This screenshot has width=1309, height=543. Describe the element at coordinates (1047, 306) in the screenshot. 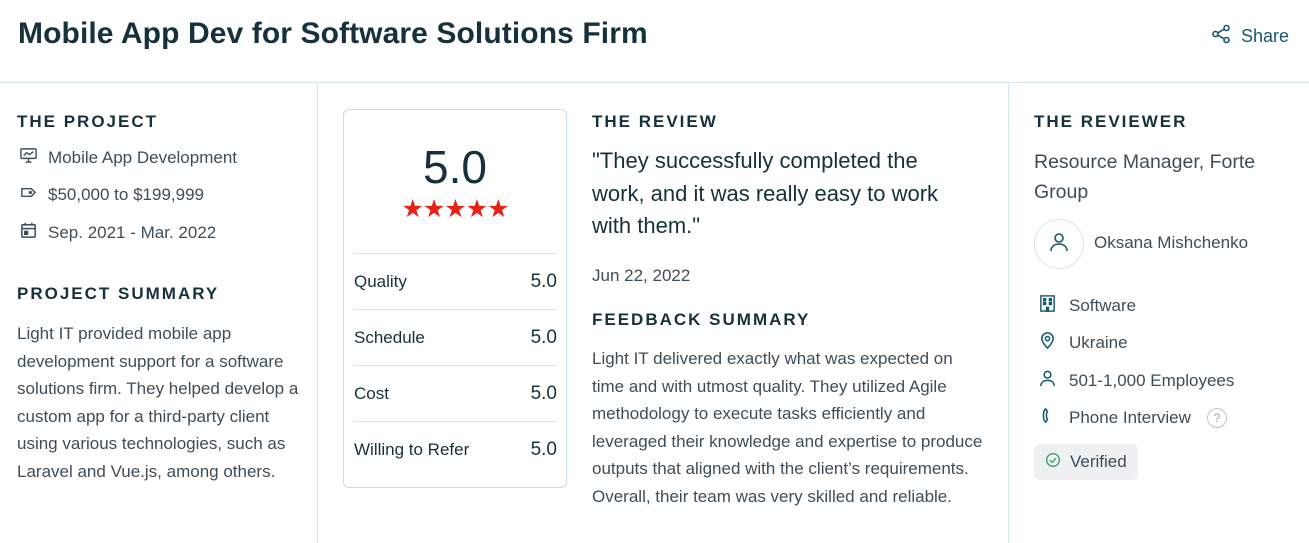

I see `building-icon` at that location.